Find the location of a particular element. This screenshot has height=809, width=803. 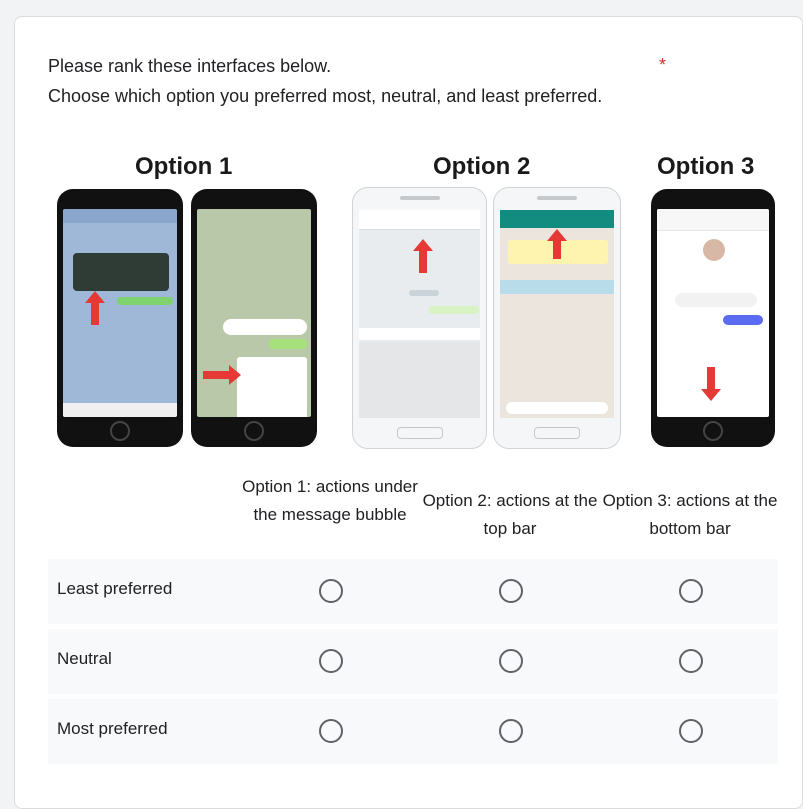

column-header-option-2: Option 2: actions at the top bar is located at coordinates (510, 514).